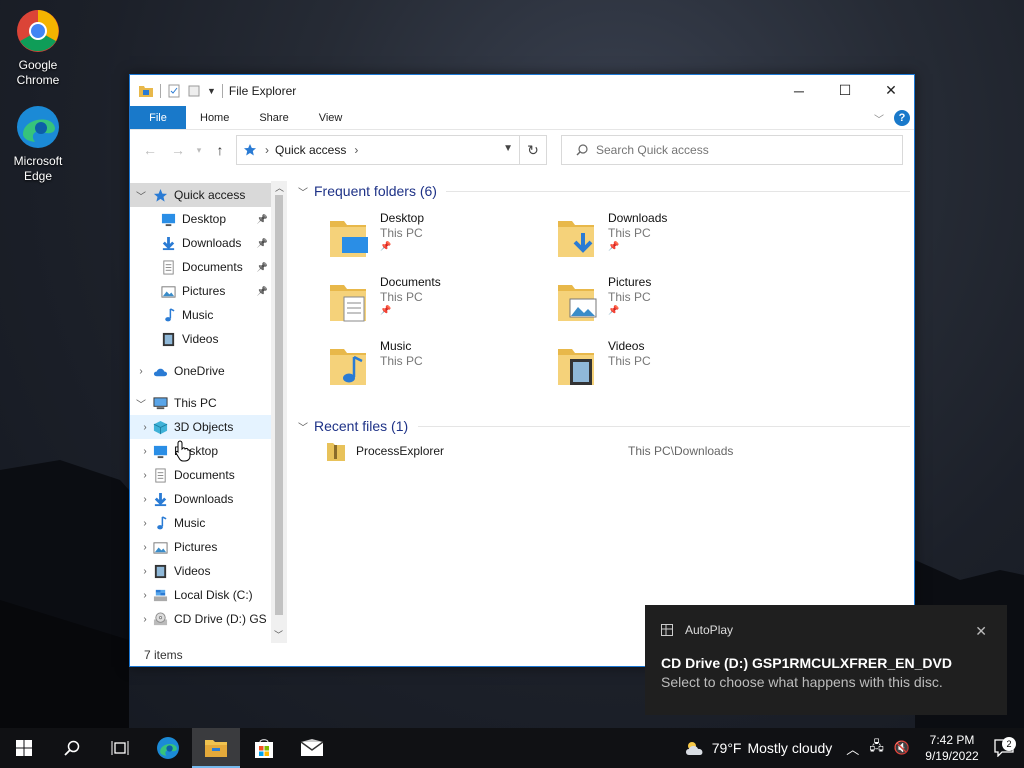 This screenshot has height=768, width=1024. Describe the element at coordinates (215, 117) in the screenshot. I see `tab-home: Home` at that location.